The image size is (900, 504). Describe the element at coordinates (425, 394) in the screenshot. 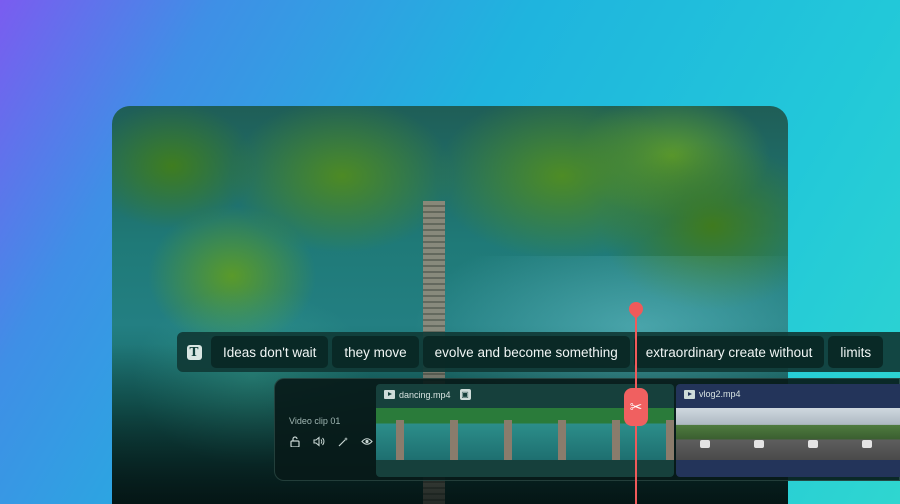

I see `clip-name: dancing.mp4` at that location.